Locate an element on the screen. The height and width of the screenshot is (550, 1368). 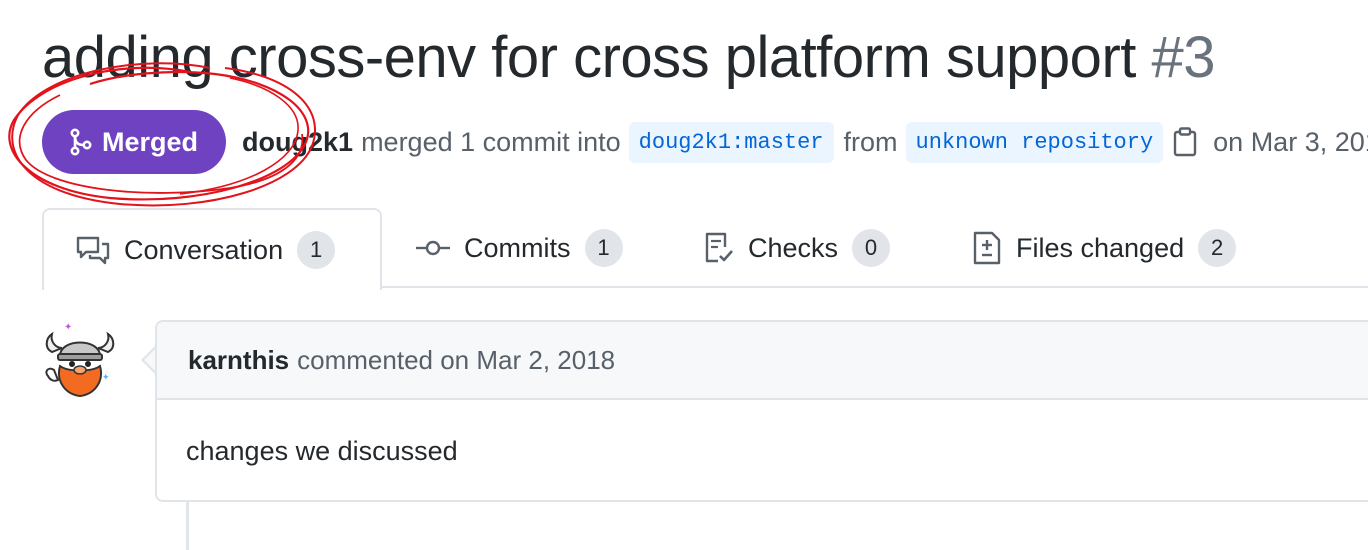
copy-branch-button is located at coordinates (1185, 142).